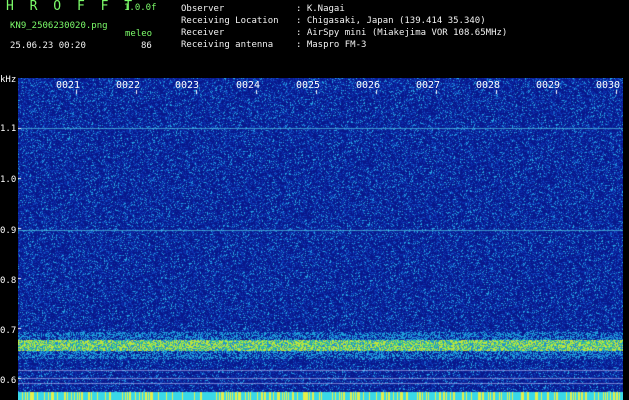  What do you see at coordinates (187, 85) in the screenshot?
I see `time-tick-label: 0023` at bounding box center [187, 85].